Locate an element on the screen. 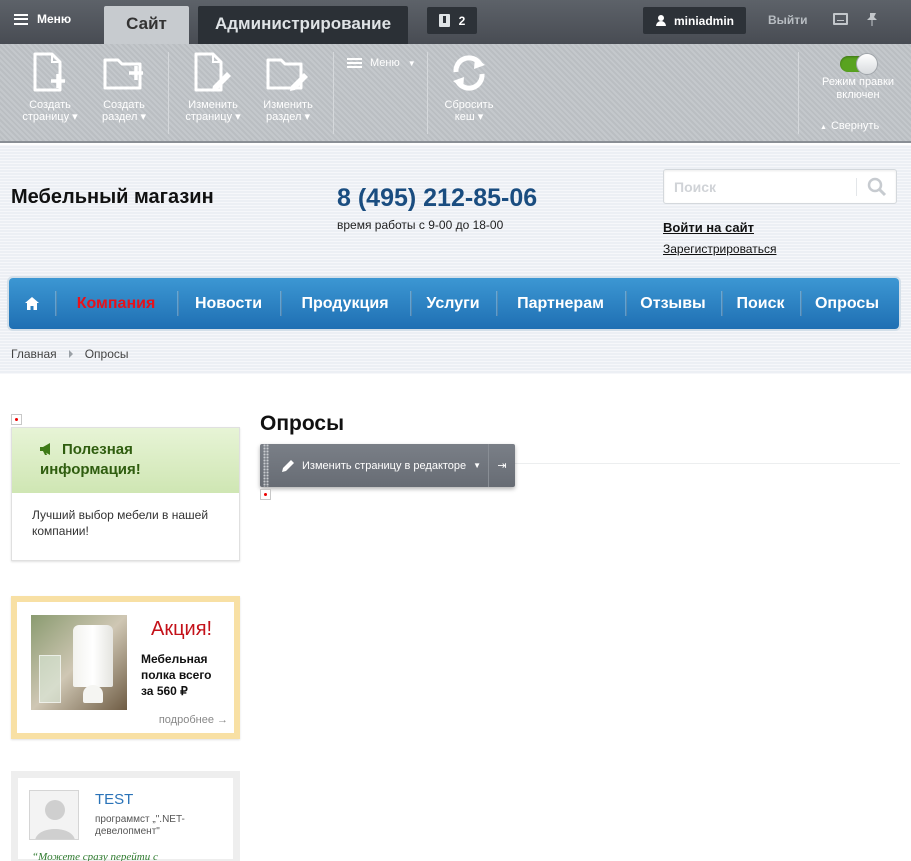 This screenshot has width=911, height=861. avatar is located at coordinates (54, 815).